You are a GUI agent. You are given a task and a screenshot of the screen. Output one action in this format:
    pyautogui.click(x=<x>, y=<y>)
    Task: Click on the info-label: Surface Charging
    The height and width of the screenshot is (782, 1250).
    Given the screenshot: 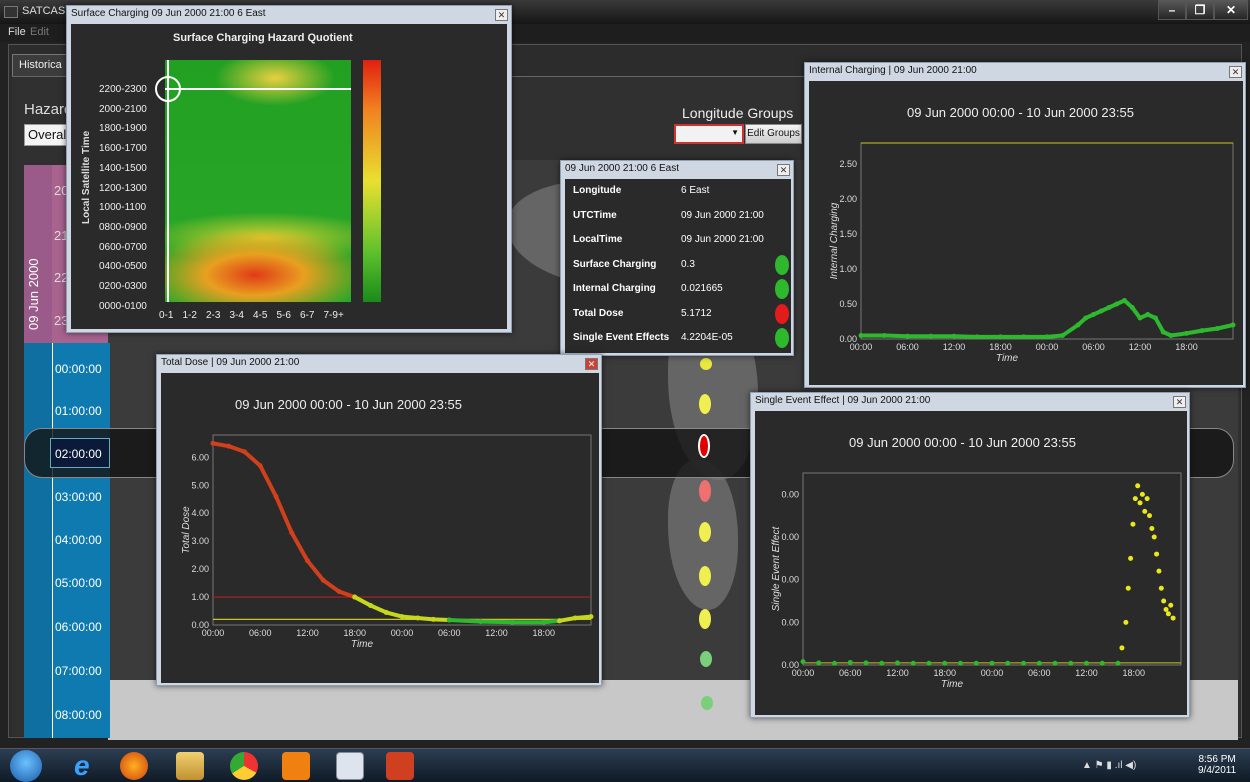 What is the action you would take?
    pyautogui.click(x=615, y=264)
    